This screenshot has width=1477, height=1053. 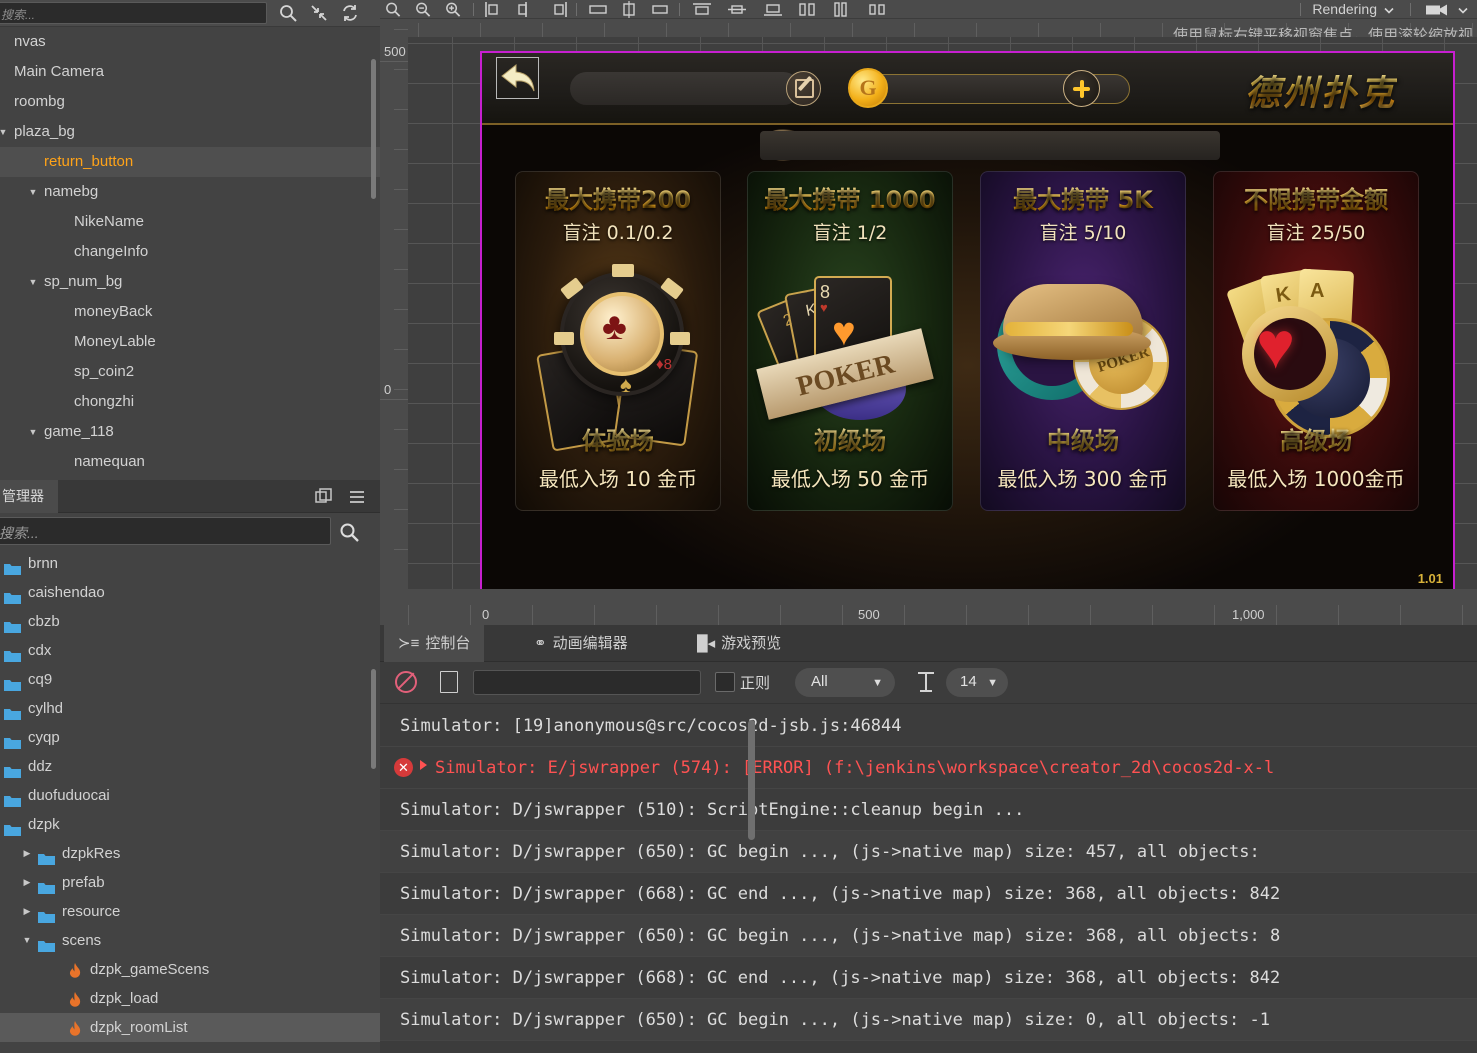 What do you see at coordinates (190, 650) in the screenshot?
I see `asset-item: cdx` at bounding box center [190, 650].